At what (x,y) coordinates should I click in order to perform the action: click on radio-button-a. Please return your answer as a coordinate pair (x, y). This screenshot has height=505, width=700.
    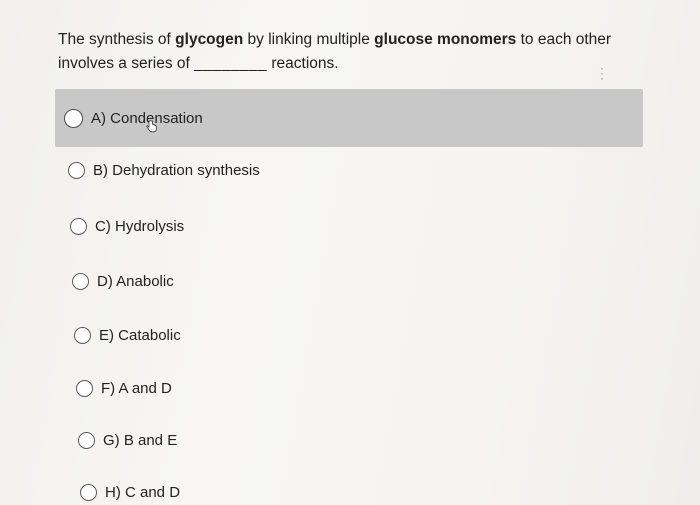
    Looking at the image, I should click on (73, 118).